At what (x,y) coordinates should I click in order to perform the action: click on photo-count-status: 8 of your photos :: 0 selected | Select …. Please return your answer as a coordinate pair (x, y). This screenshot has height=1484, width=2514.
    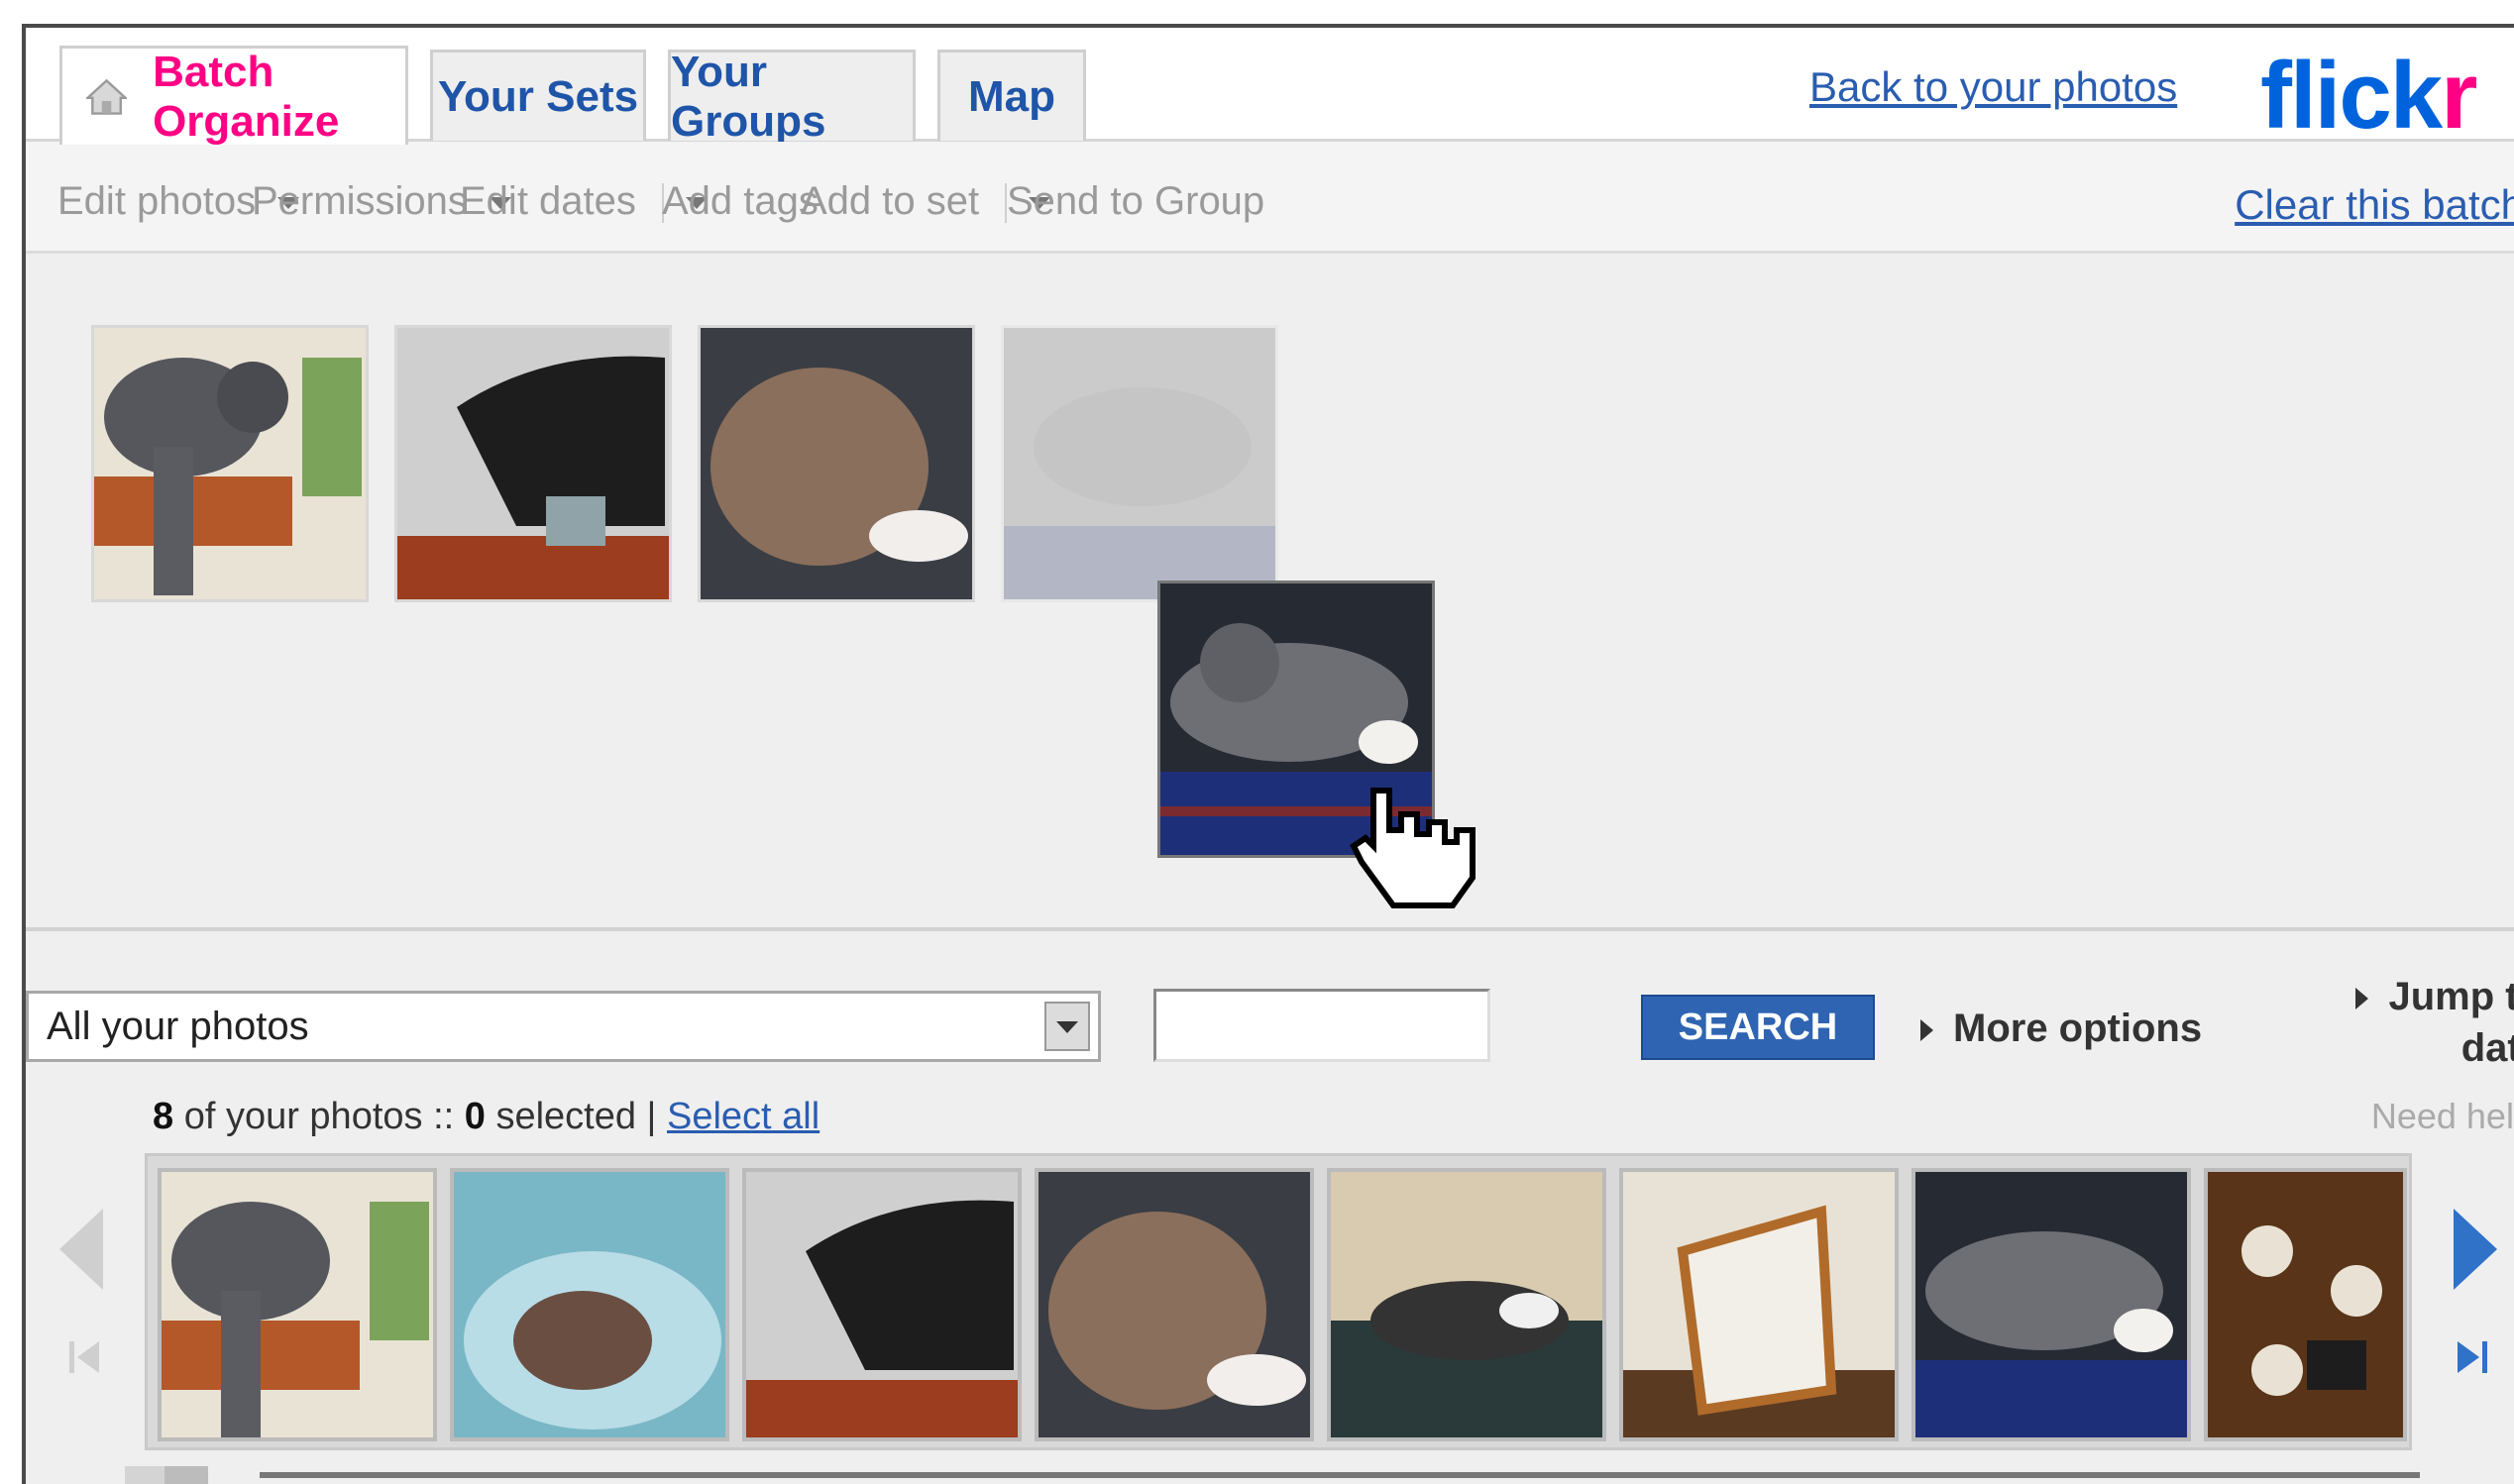
    Looking at the image, I should click on (486, 1117).